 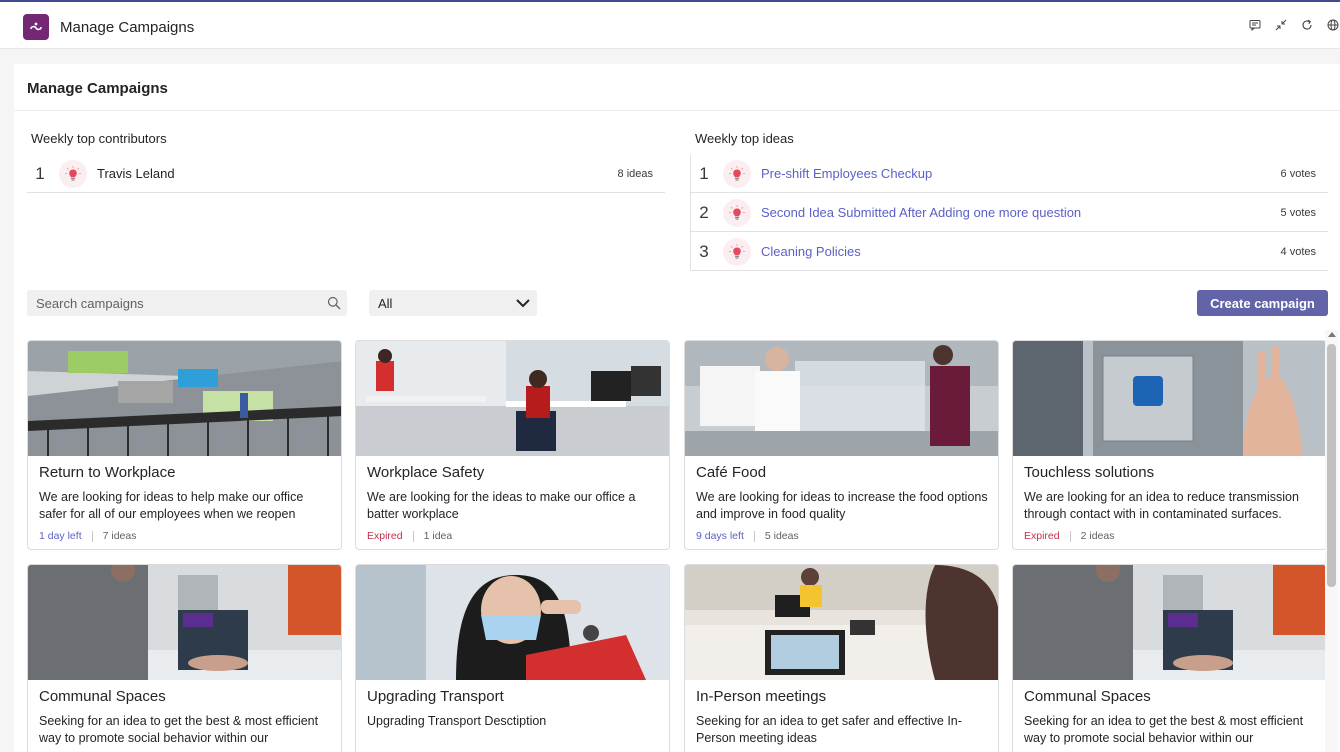 I want to click on idea-rank: 1, so click(x=704, y=173).